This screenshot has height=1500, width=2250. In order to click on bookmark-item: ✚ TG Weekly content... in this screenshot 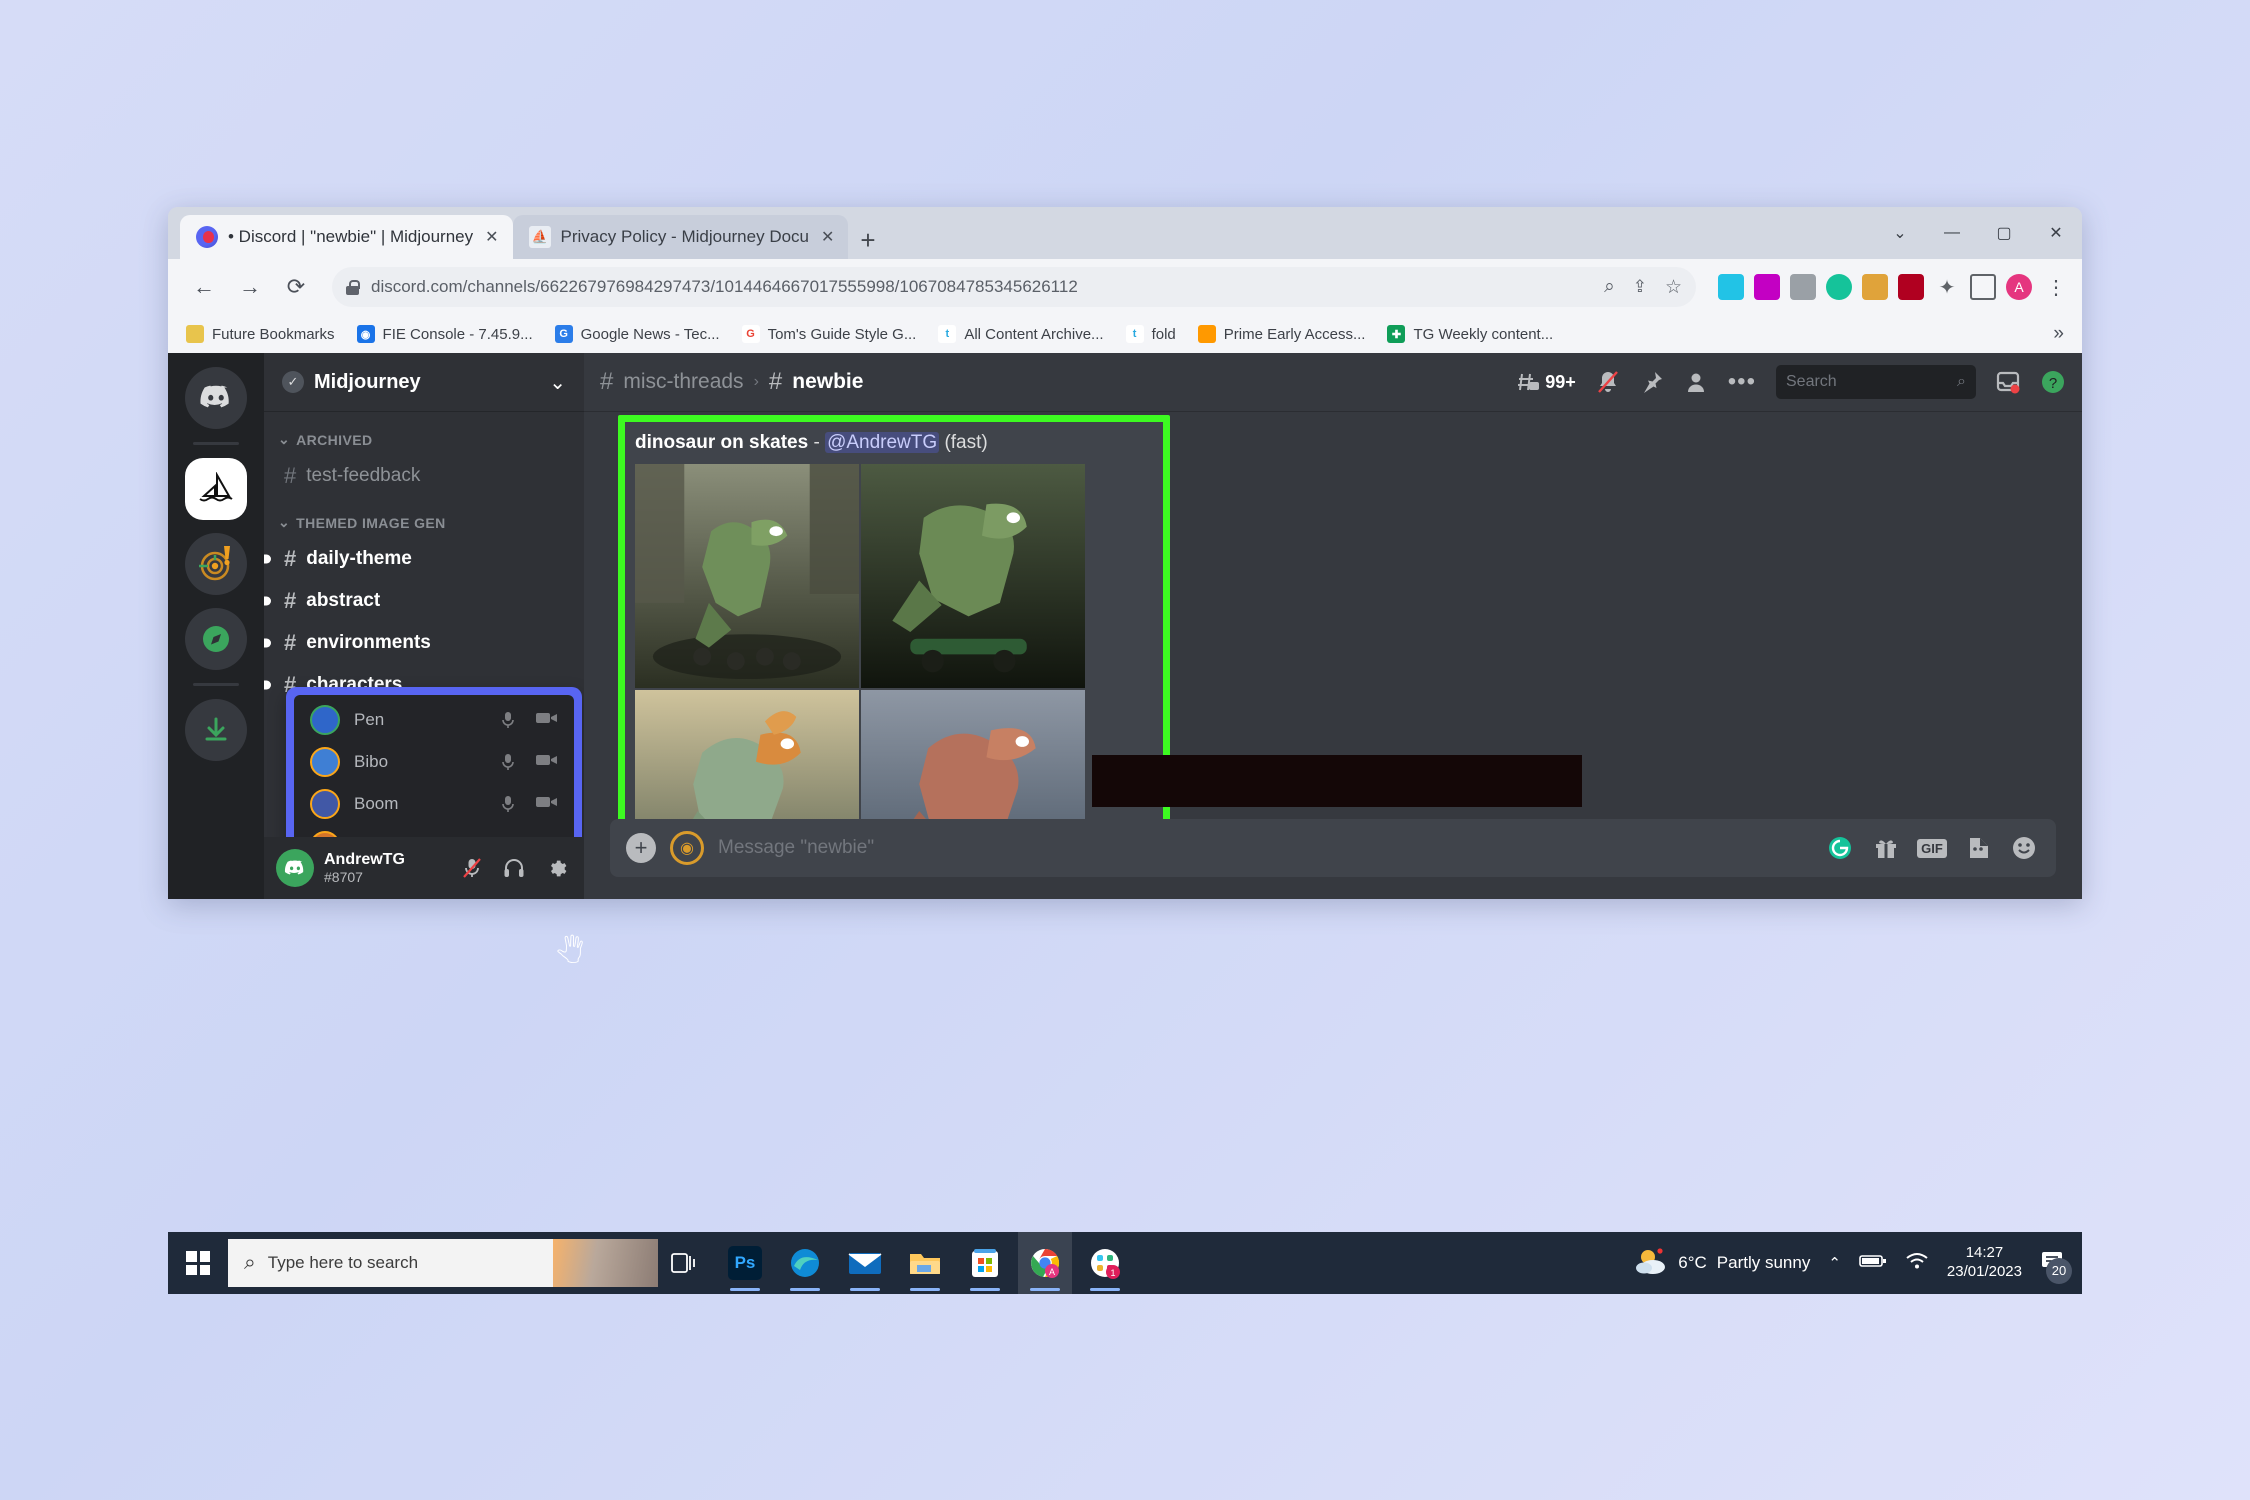, I will do `click(1470, 334)`.